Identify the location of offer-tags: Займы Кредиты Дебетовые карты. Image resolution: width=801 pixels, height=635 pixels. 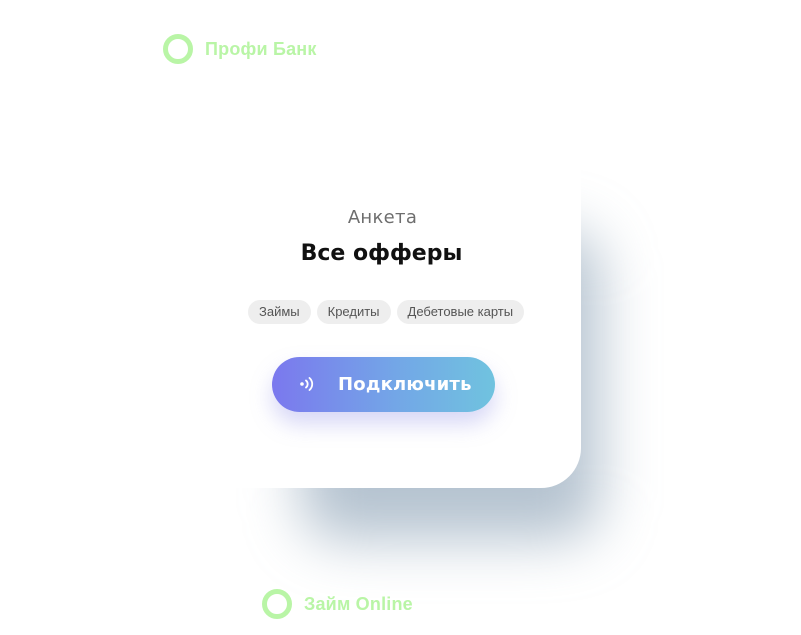
(386, 312).